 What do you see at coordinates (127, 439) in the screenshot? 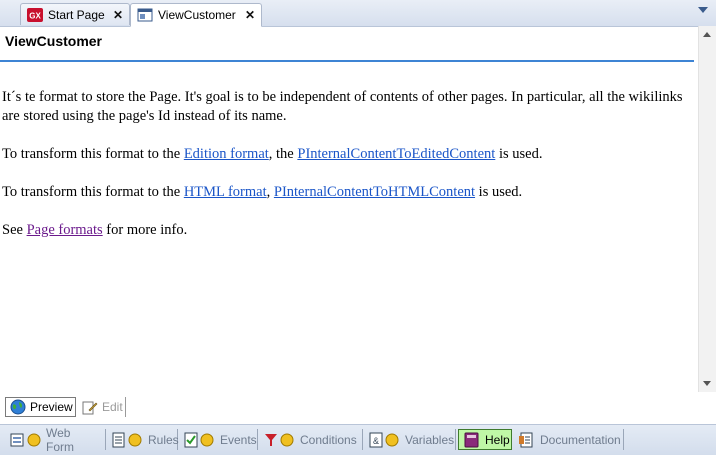
I see `rules-icon` at bounding box center [127, 439].